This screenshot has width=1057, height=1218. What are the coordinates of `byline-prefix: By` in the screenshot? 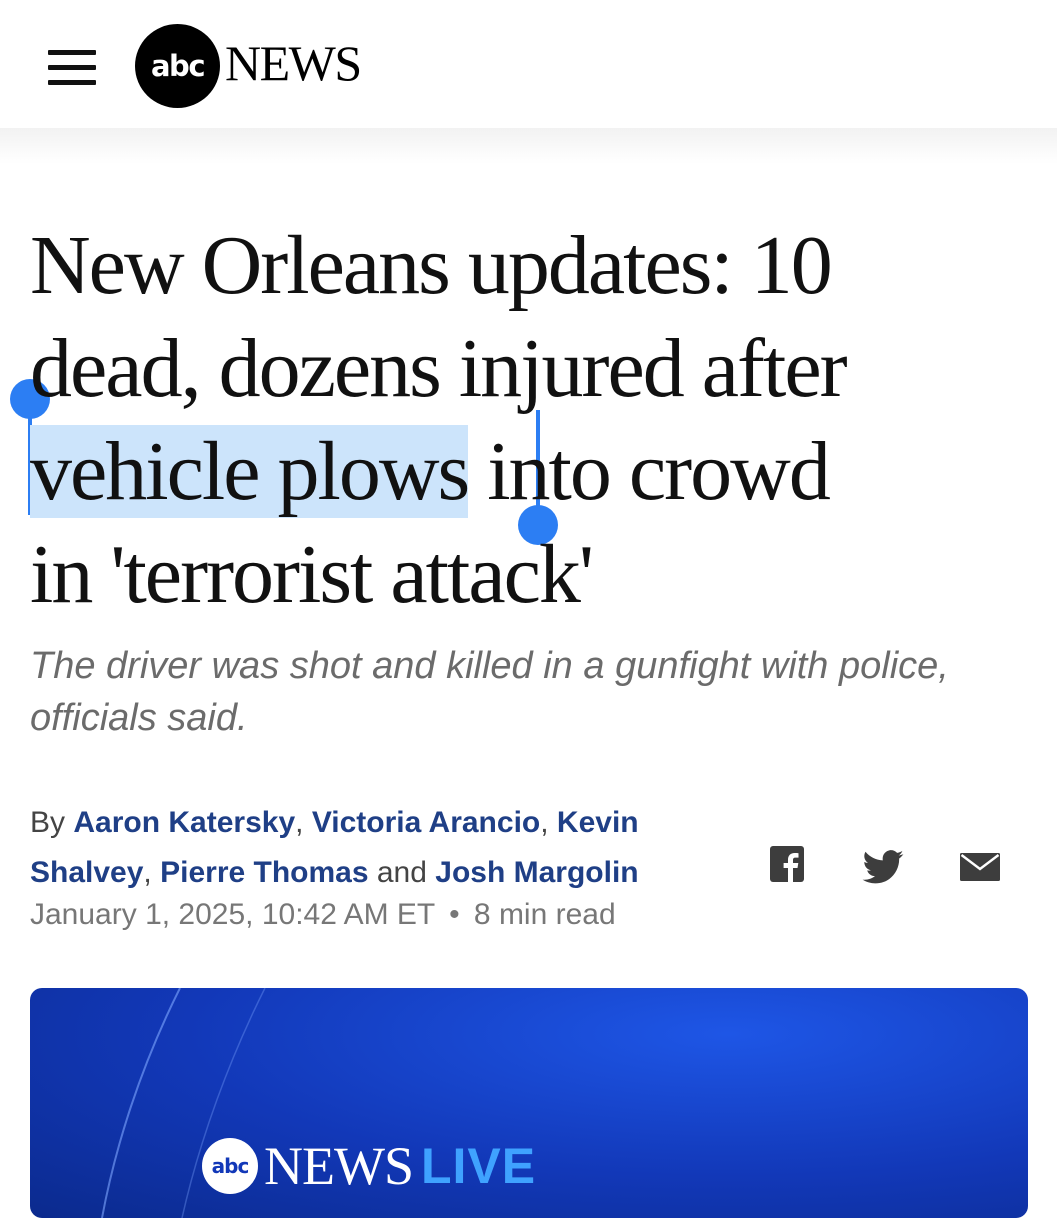 It's located at (48, 822).